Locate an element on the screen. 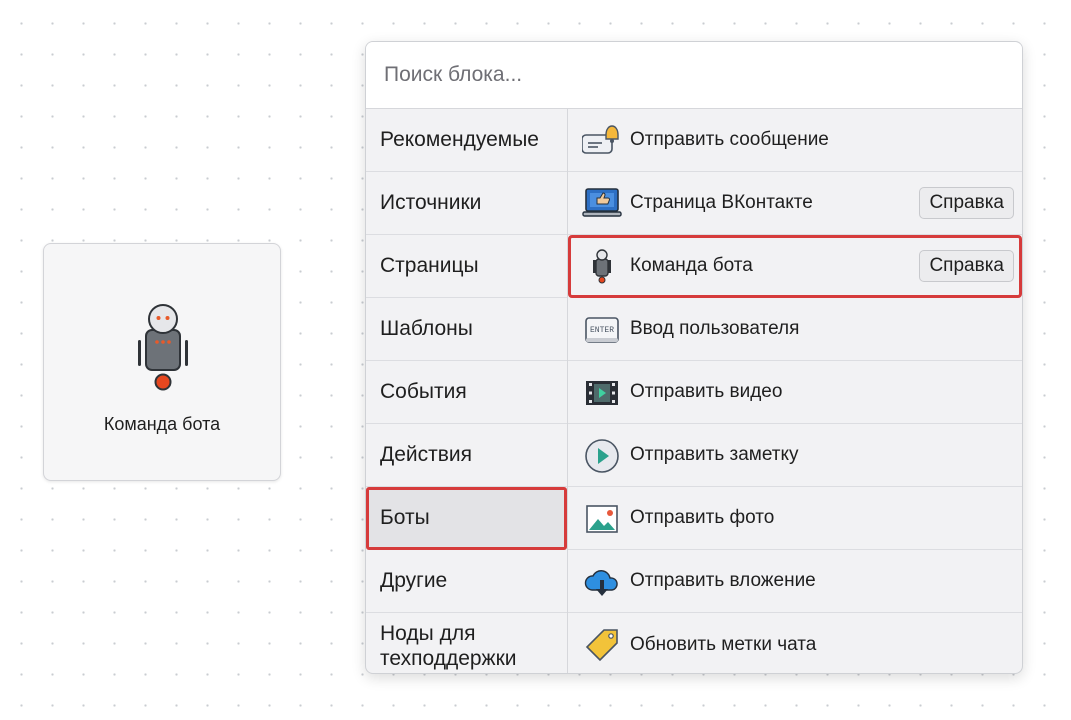 This screenshot has height=720, width=1071. block-label: Команда бота is located at coordinates (691, 265).